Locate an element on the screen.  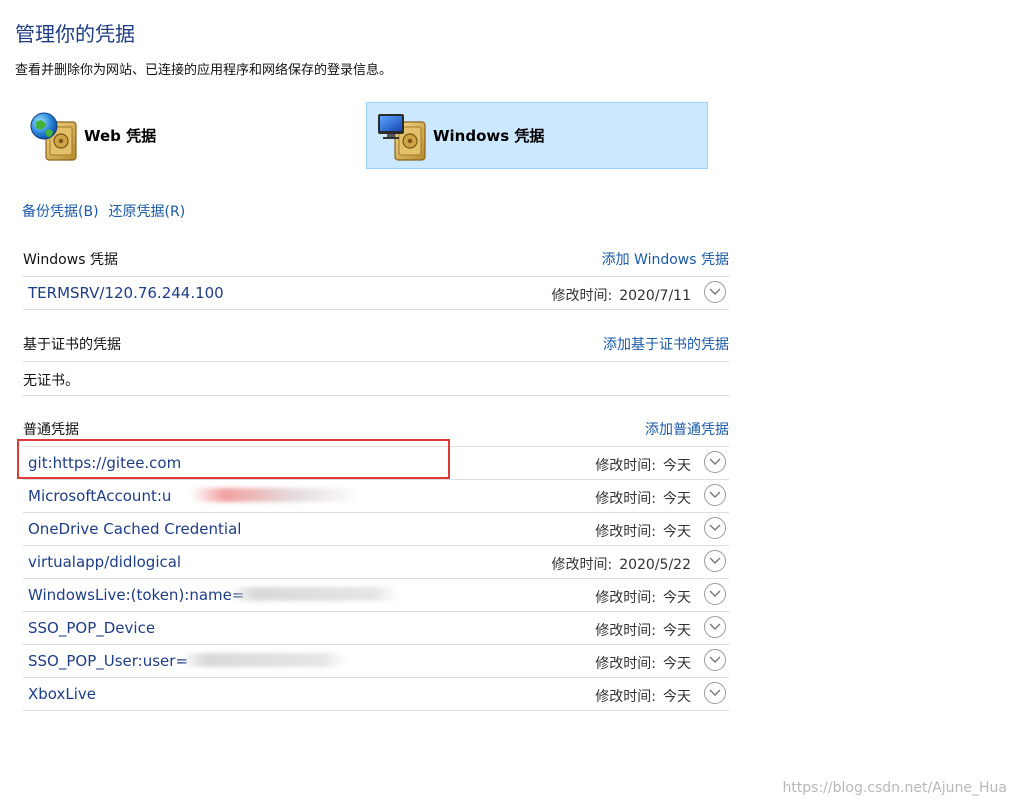
page-title: 管理你的凭据 is located at coordinates (75, 34).